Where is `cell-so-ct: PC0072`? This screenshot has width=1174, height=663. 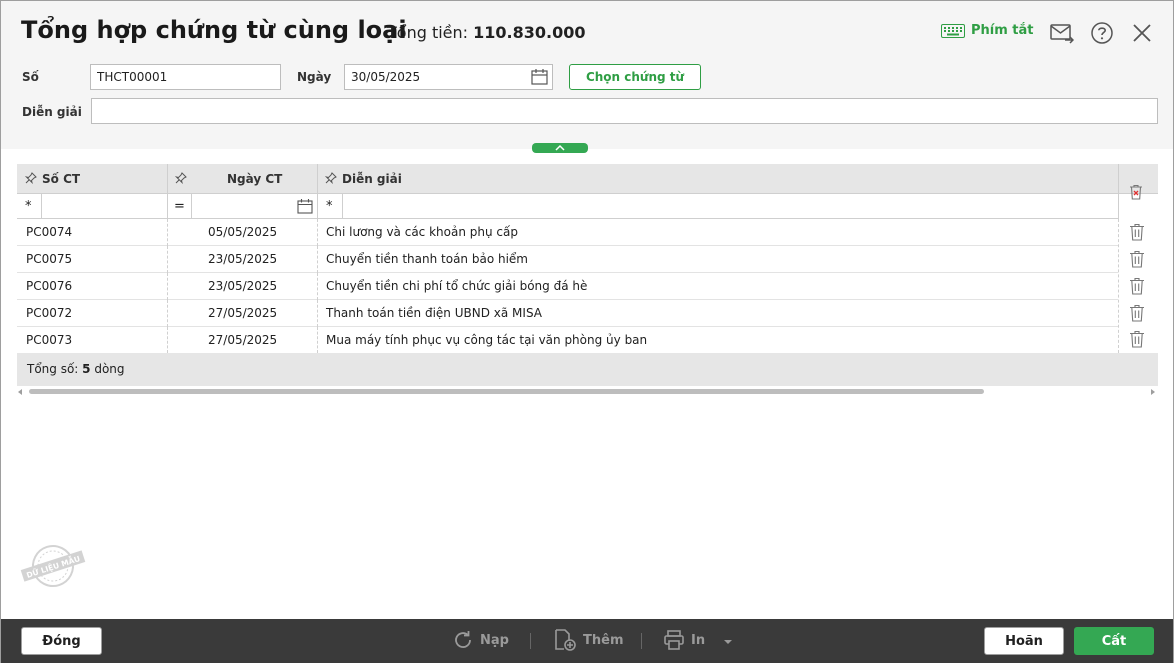 cell-so-ct: PC0072 is located at coordinates (49, 313).